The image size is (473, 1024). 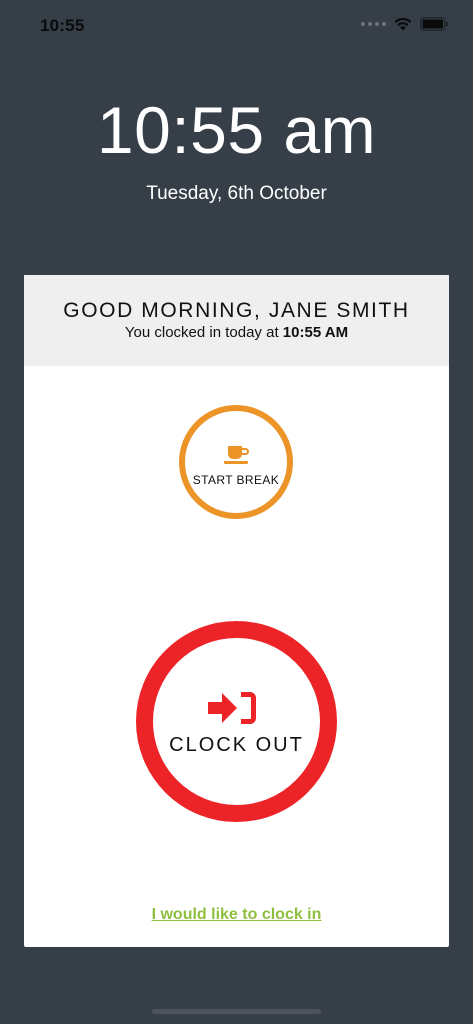 I want to click on coffee-cup-icon, so click(x=236, y=455).